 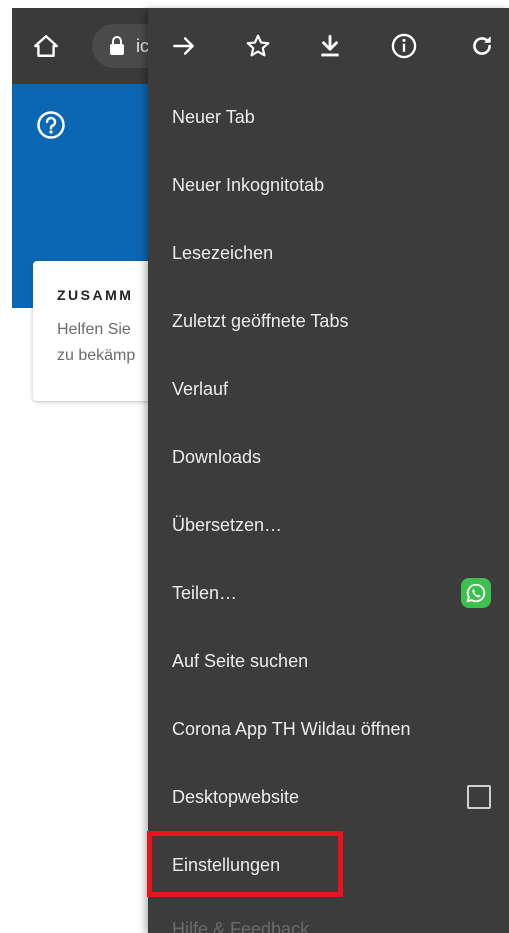 I want to click on desktop-site-checkbox, so click(x=479, y=797).